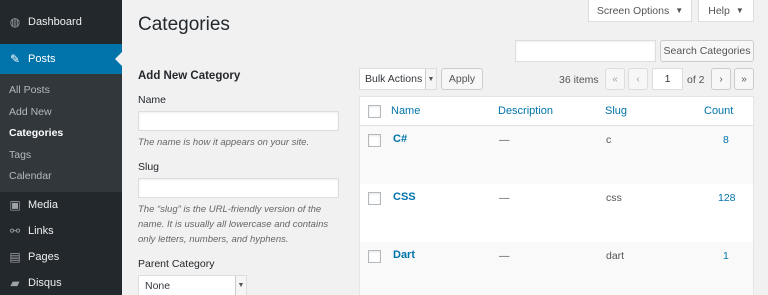  What do you see at coordinates (707, 51) in the screenshot?
I see `search-categories-button: Search Categories` at bounding box center [707, 51].